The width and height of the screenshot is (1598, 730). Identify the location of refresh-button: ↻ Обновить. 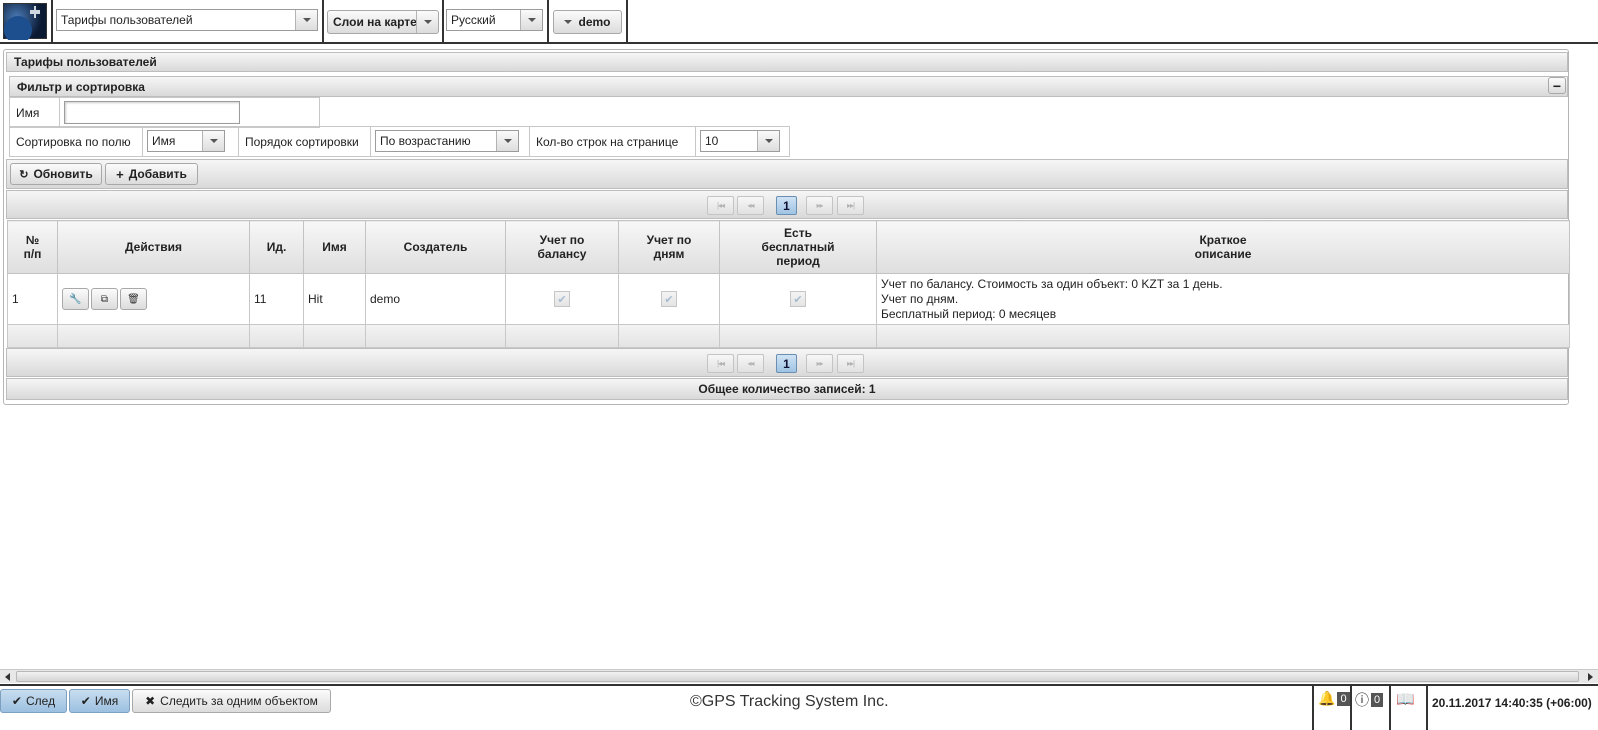
(56, 174).